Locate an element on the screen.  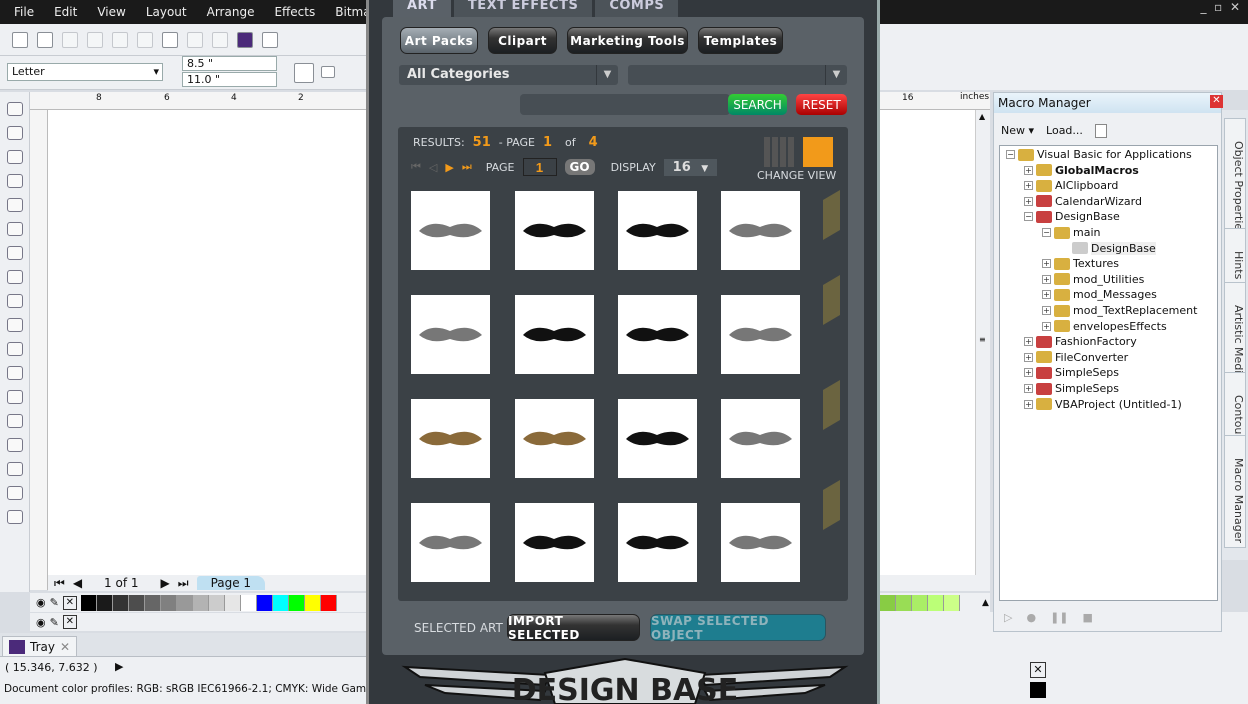
rectangle-tool-icon is located at coordinates (15, 253).